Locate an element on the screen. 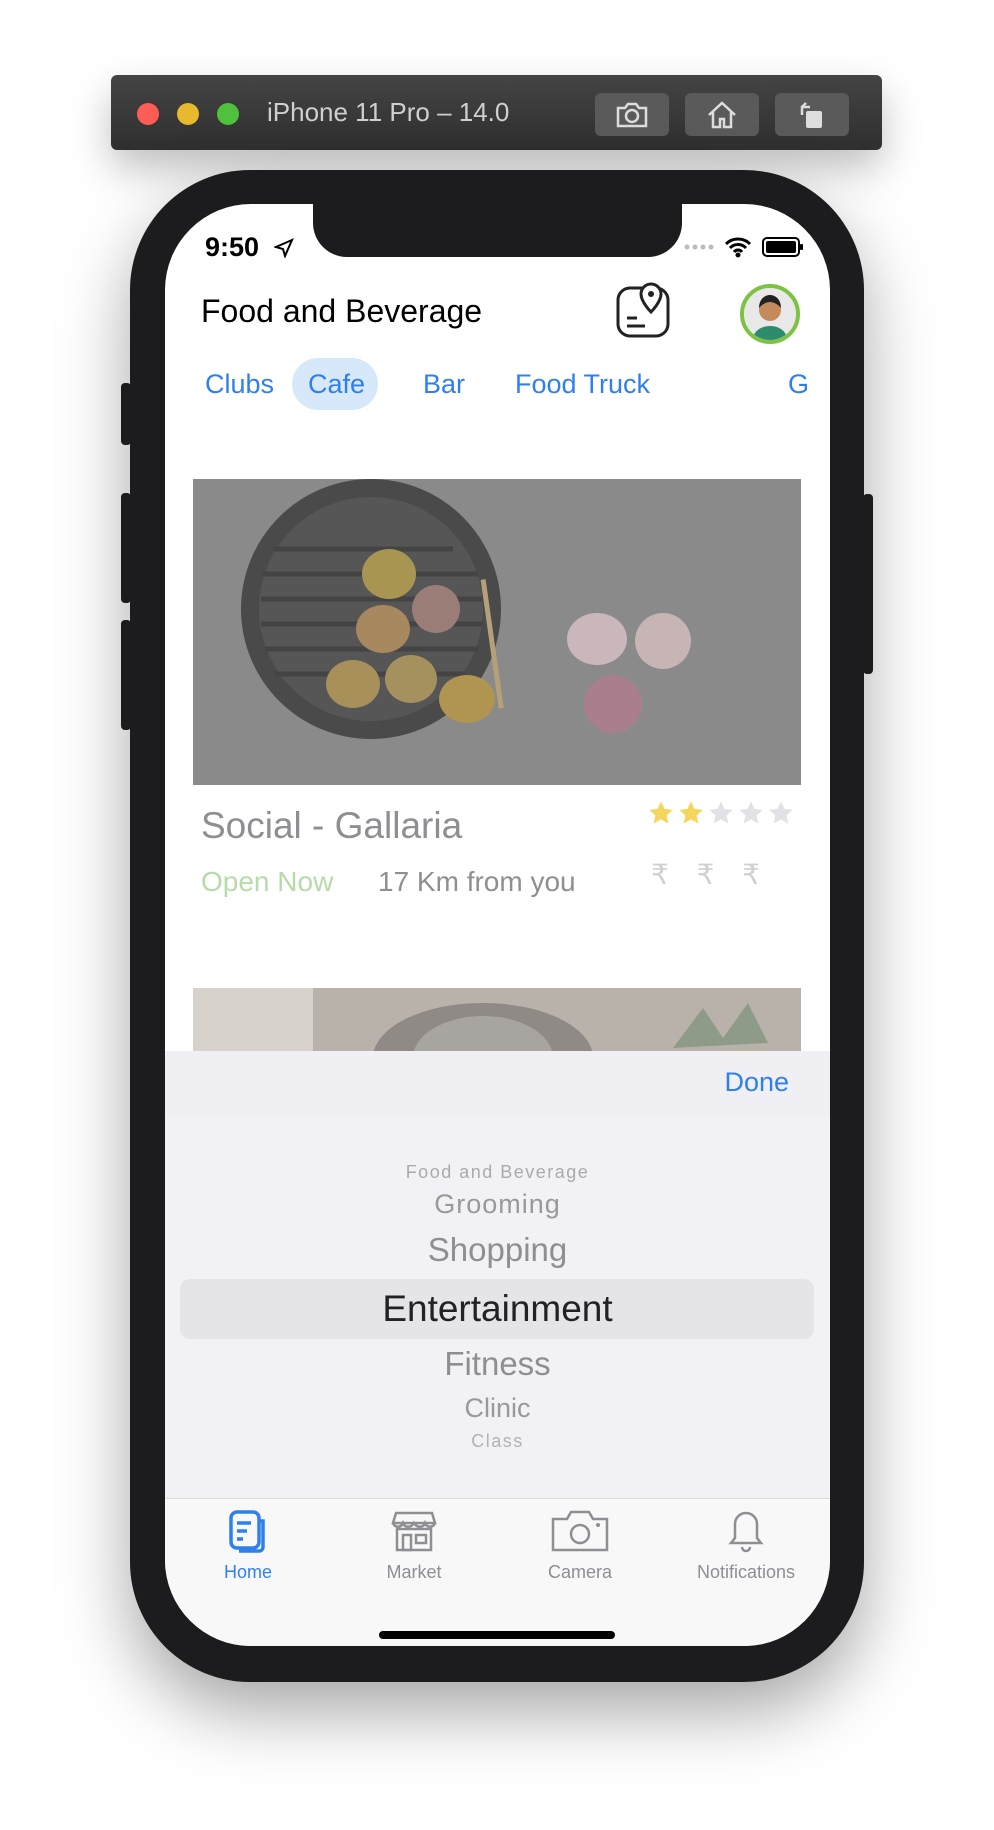 Image resolution: width=994 pixels, height=1830 pixels. picker-toolbar: Done is located at coordinates (497, 1084).